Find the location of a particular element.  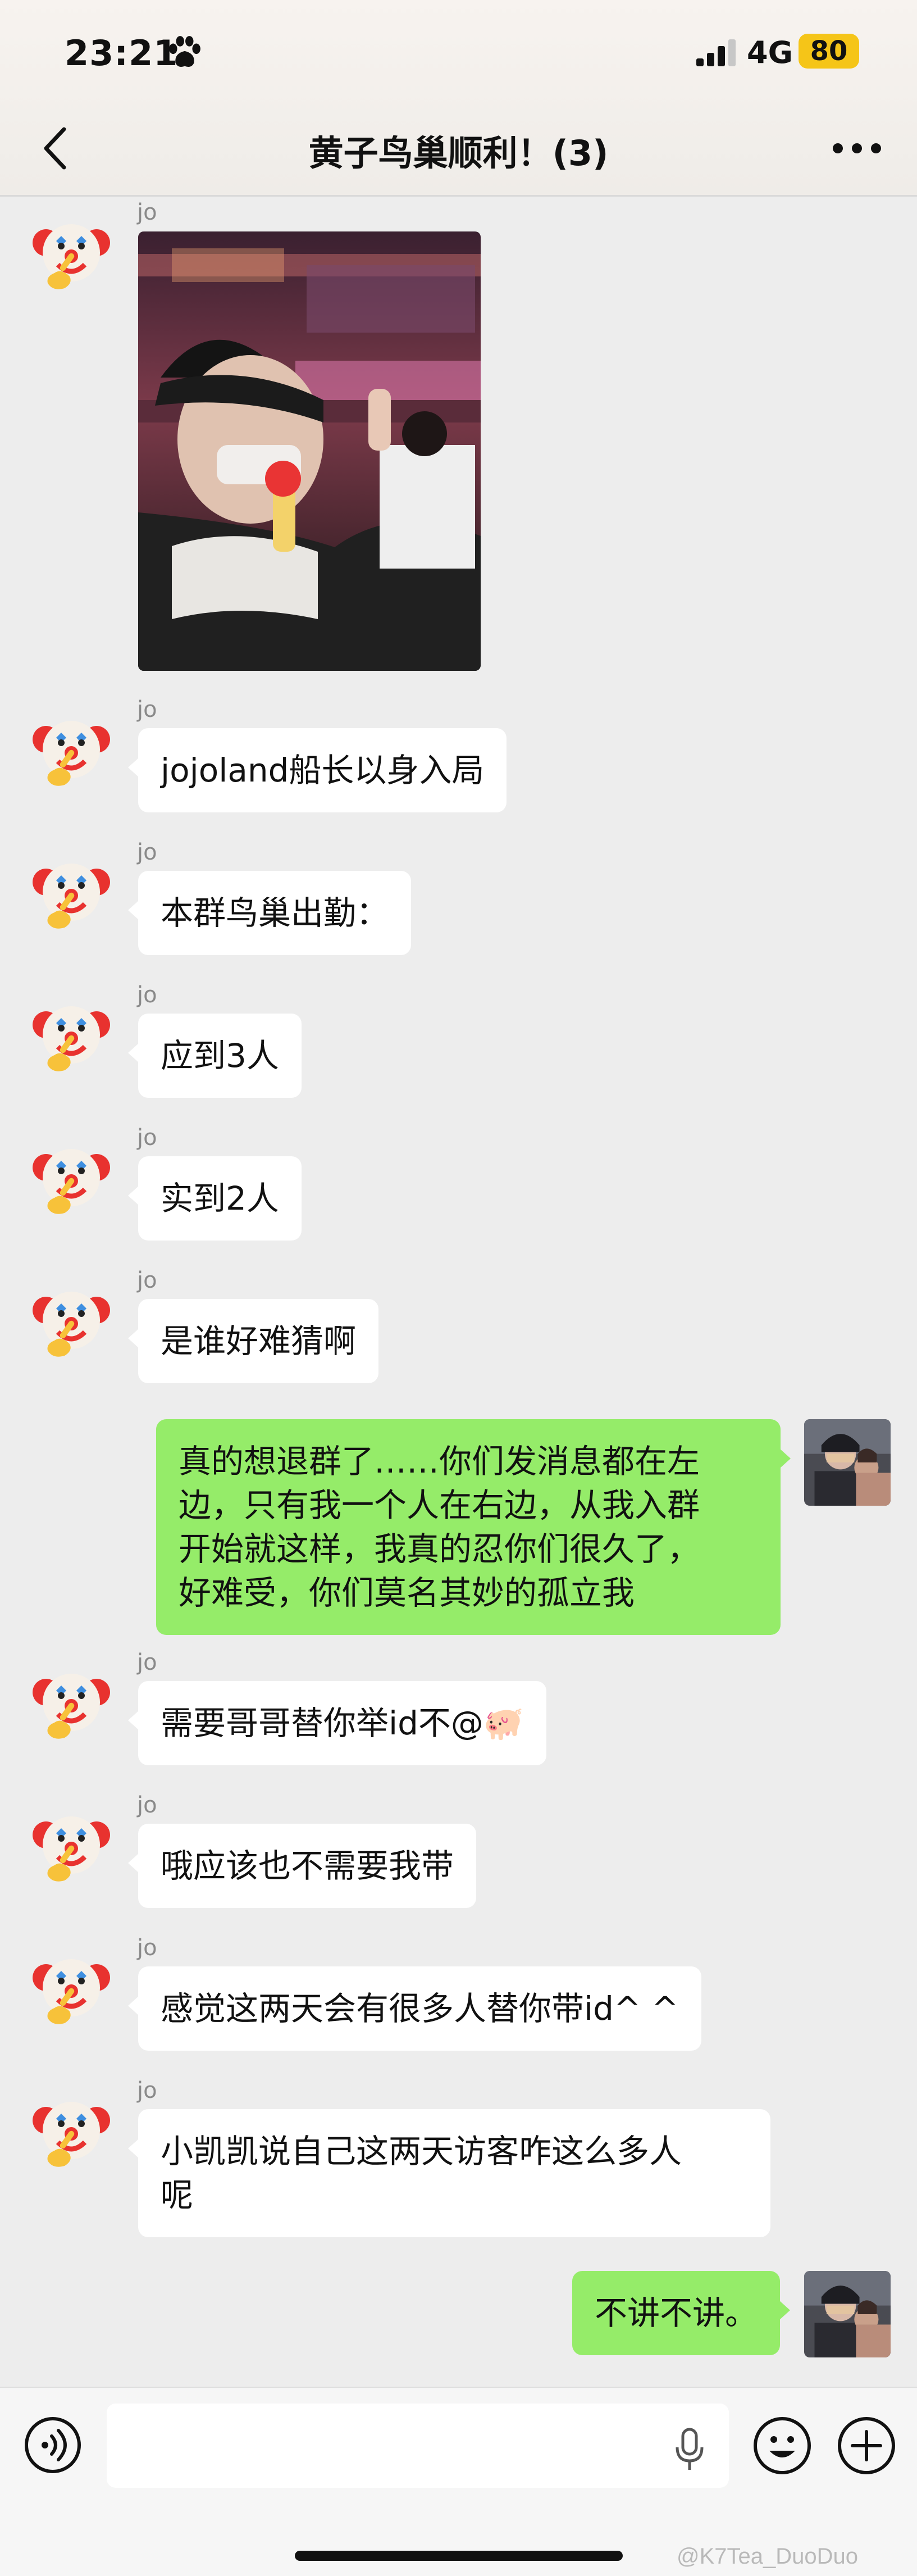

signal-bars-icon is located at coordinates (716, 53).